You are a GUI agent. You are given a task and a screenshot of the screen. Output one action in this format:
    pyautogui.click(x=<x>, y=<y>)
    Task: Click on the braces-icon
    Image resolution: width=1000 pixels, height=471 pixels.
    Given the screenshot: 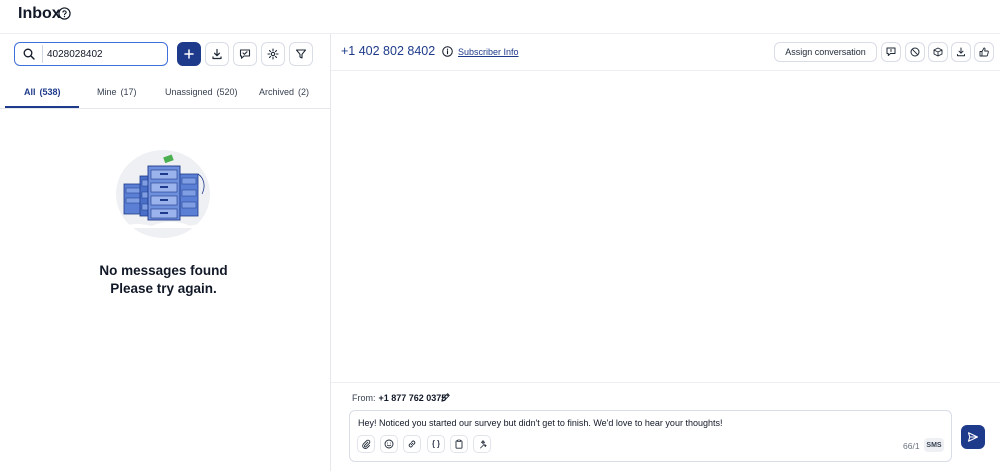 What is the action you would take?
    pyautogui.click(x=436, y=444)
    